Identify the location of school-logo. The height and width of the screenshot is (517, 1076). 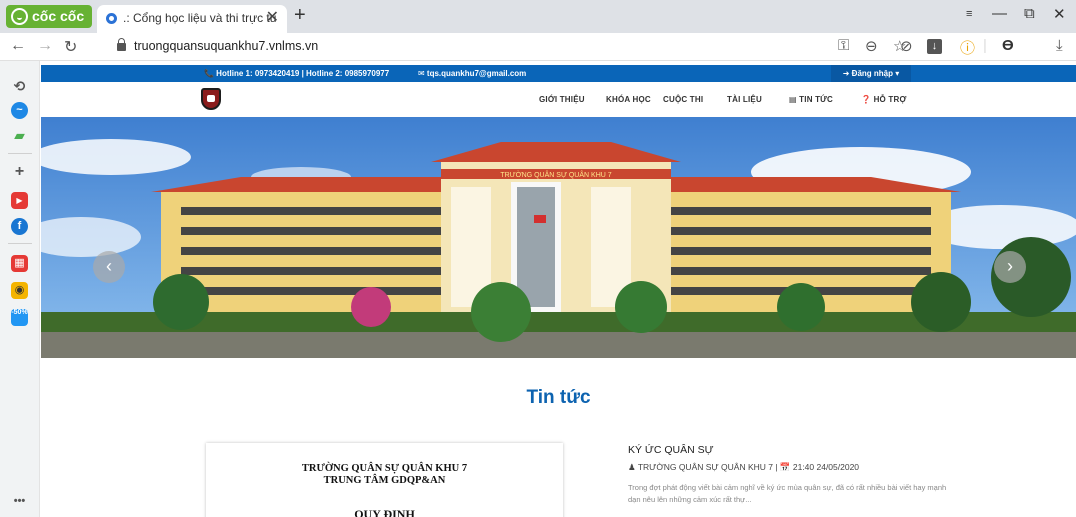
(211, 99).